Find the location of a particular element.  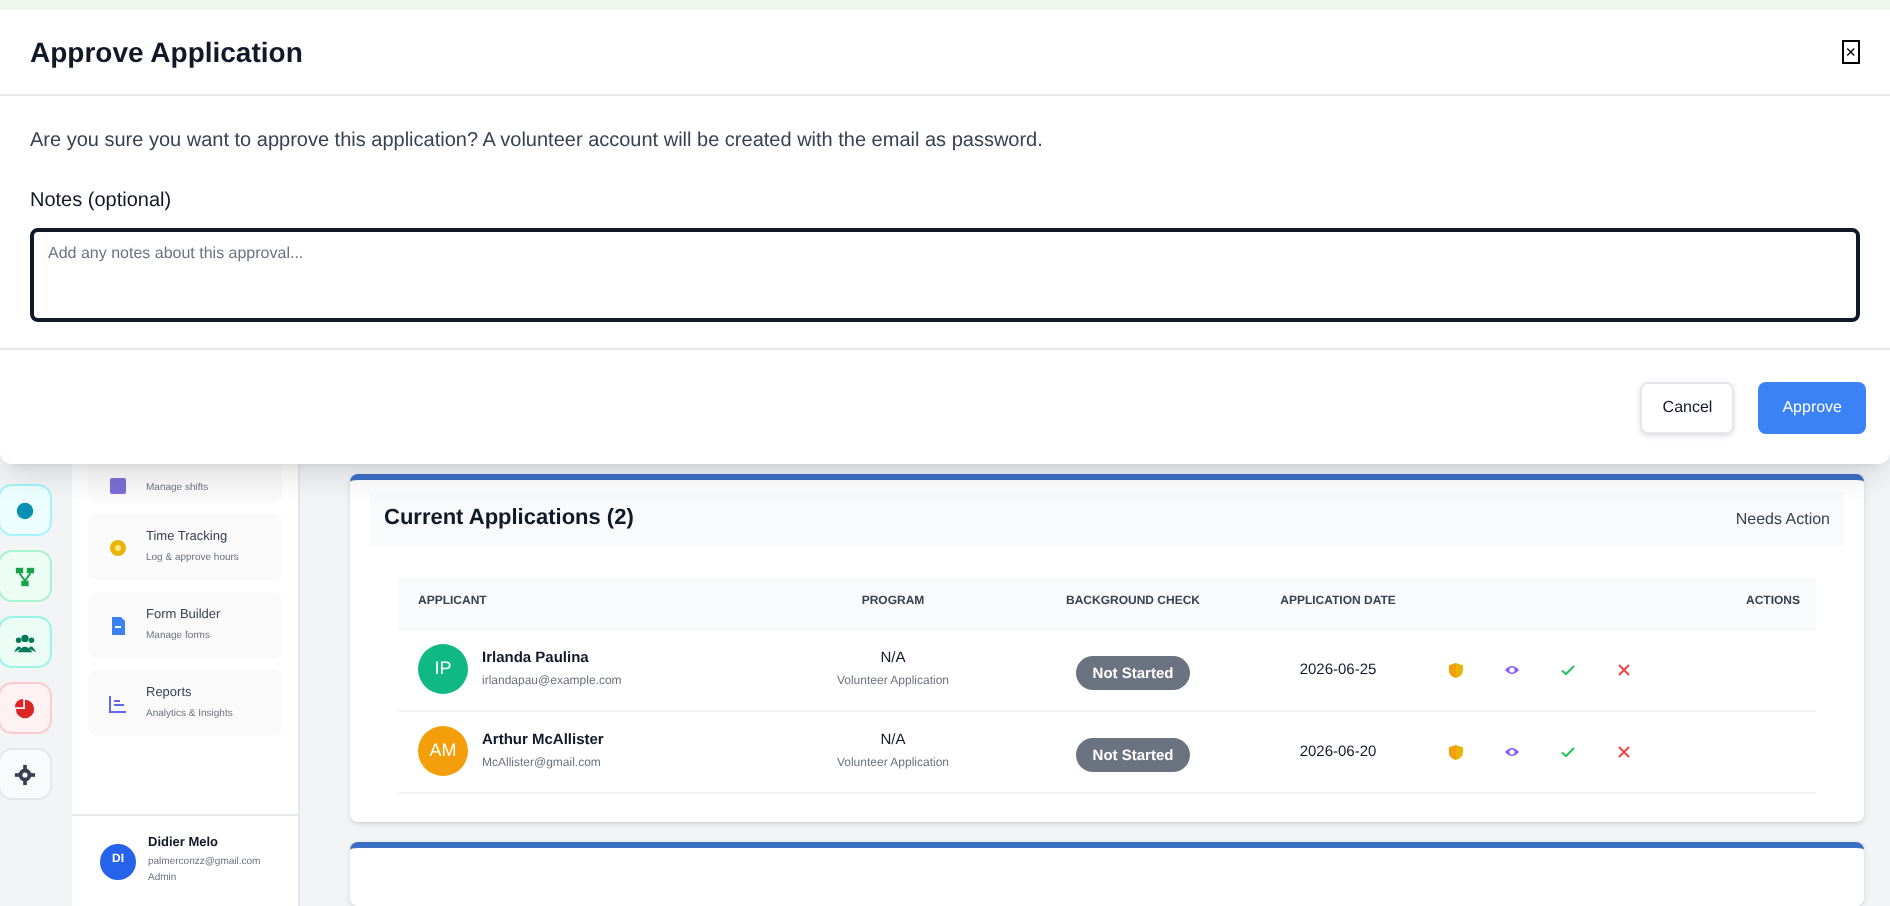

calendar-icon is located at coordinates (118, 486).